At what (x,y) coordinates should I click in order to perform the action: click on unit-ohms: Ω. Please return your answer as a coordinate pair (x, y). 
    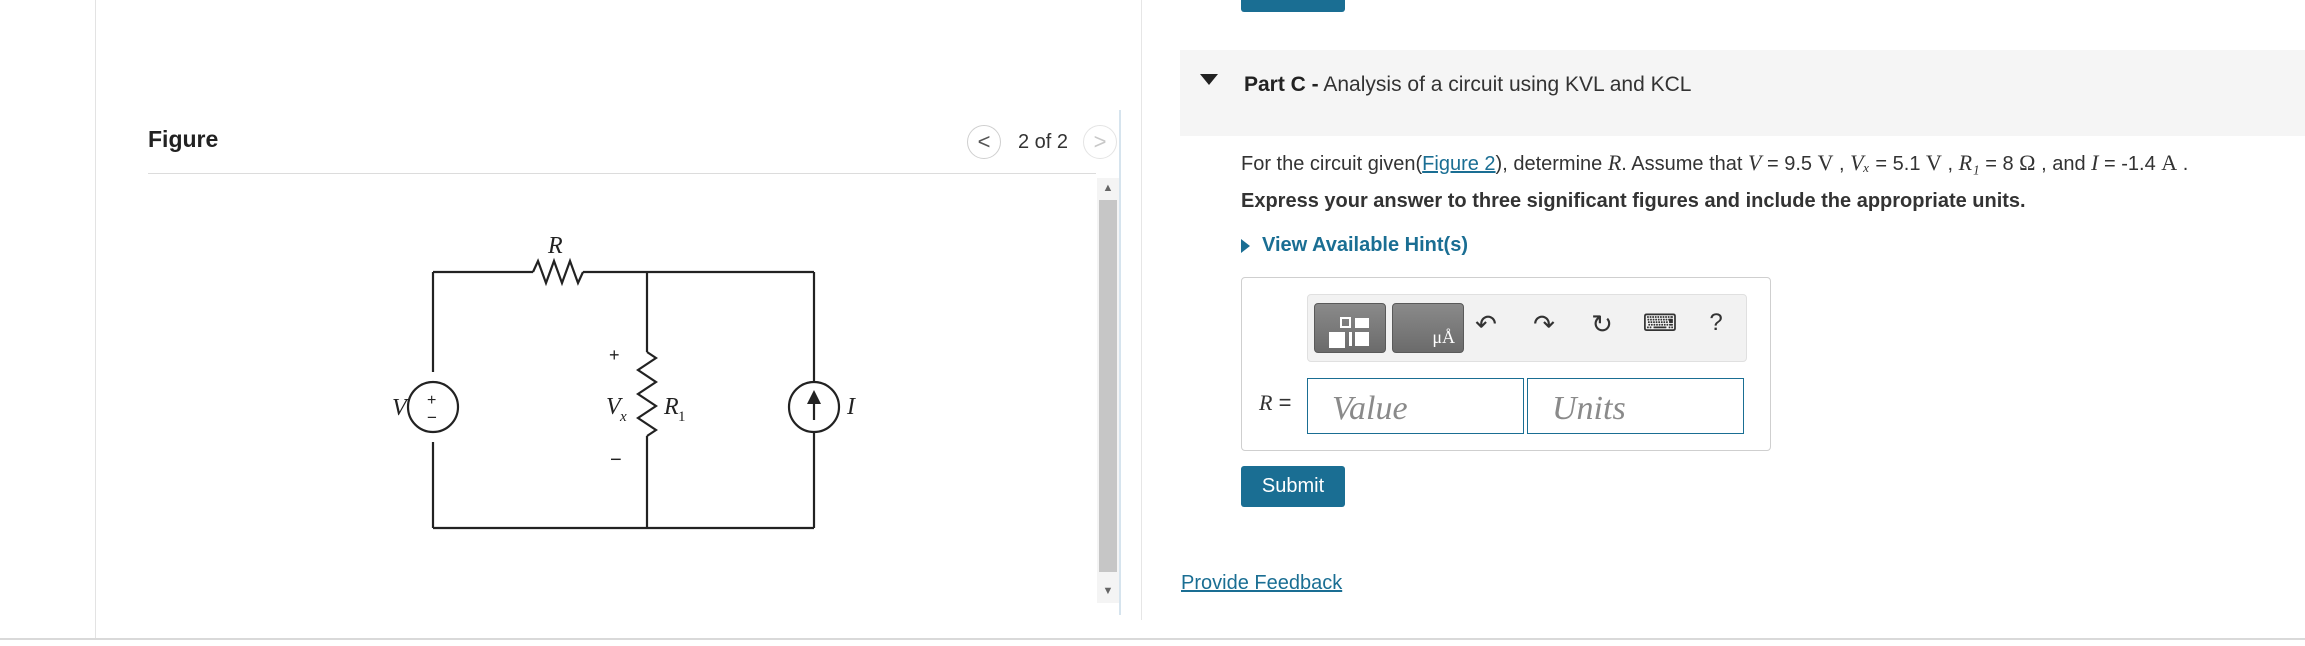
    Looking at the image, I should click on (2027, 162).